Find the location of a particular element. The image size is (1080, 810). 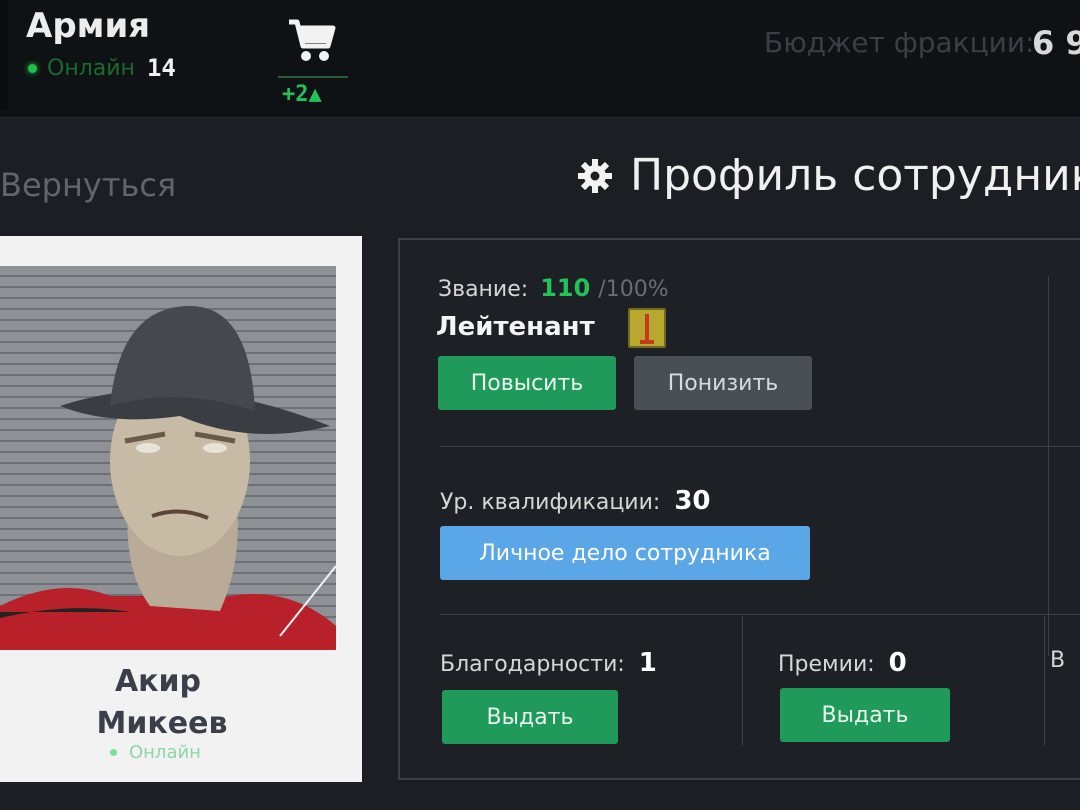

rank-progress-value: 110 is located at coordinates (565, 288).